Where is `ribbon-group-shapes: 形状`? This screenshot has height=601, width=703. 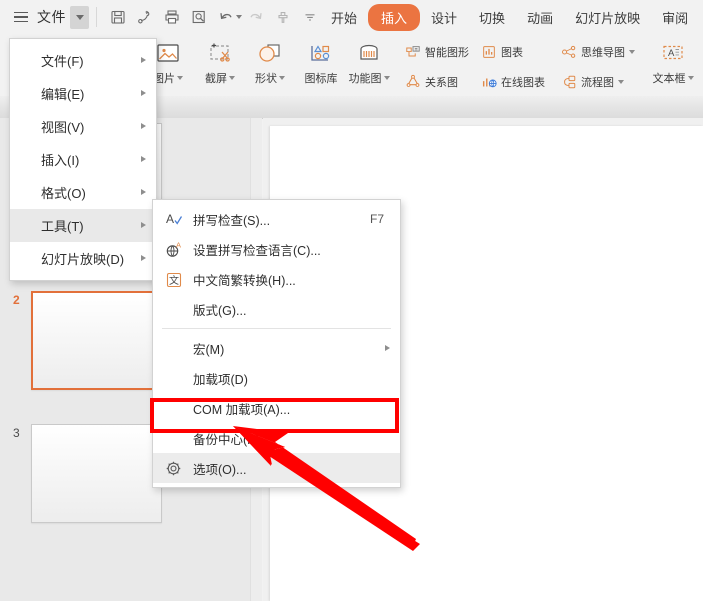 ribbon-group-shapes: 形状 is located at coordinates (270, 61).